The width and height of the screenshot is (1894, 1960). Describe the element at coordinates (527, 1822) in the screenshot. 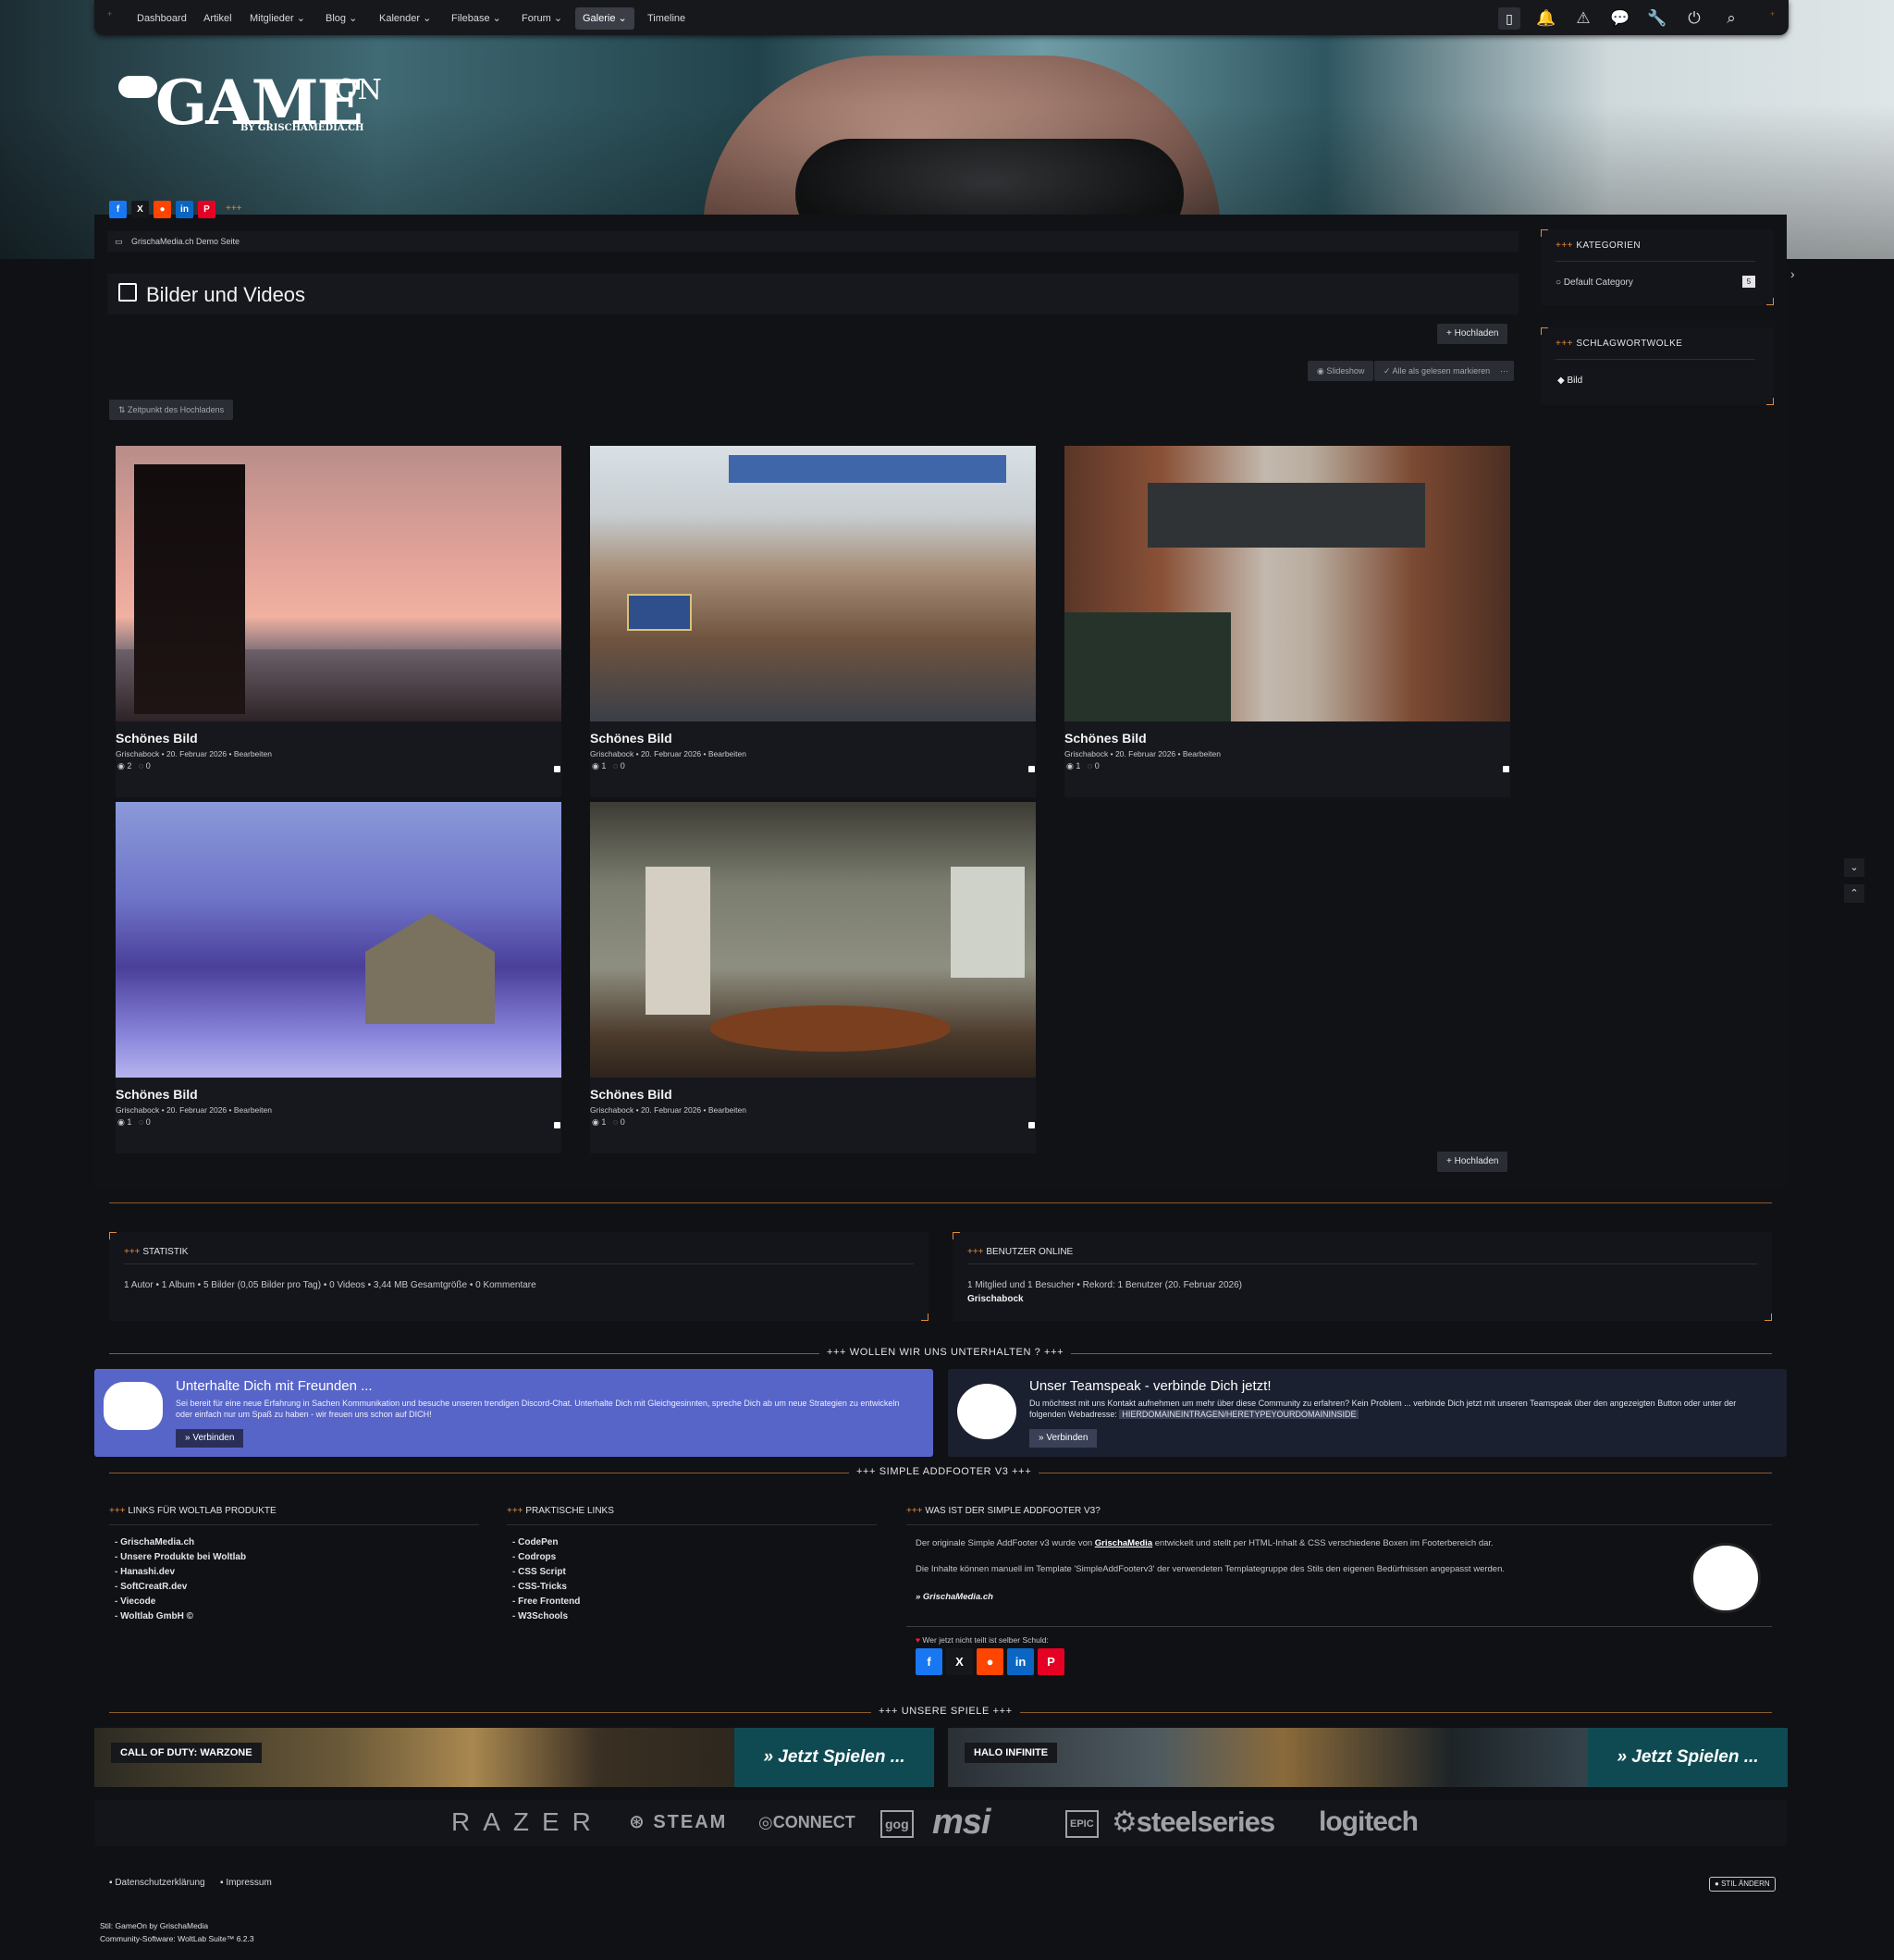

I see `razer-logo: RAZER` at that location.